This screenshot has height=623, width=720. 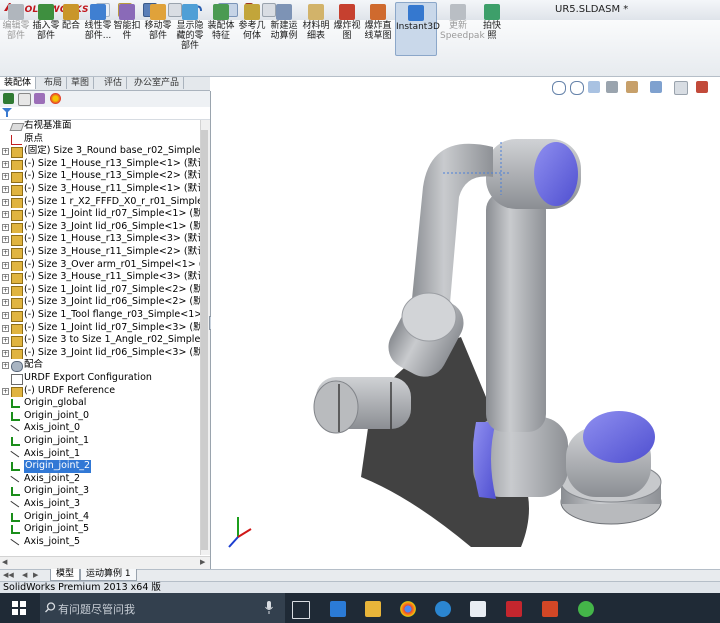 I want to click on display-manager-tab-icon, so click(x=55, y=98).